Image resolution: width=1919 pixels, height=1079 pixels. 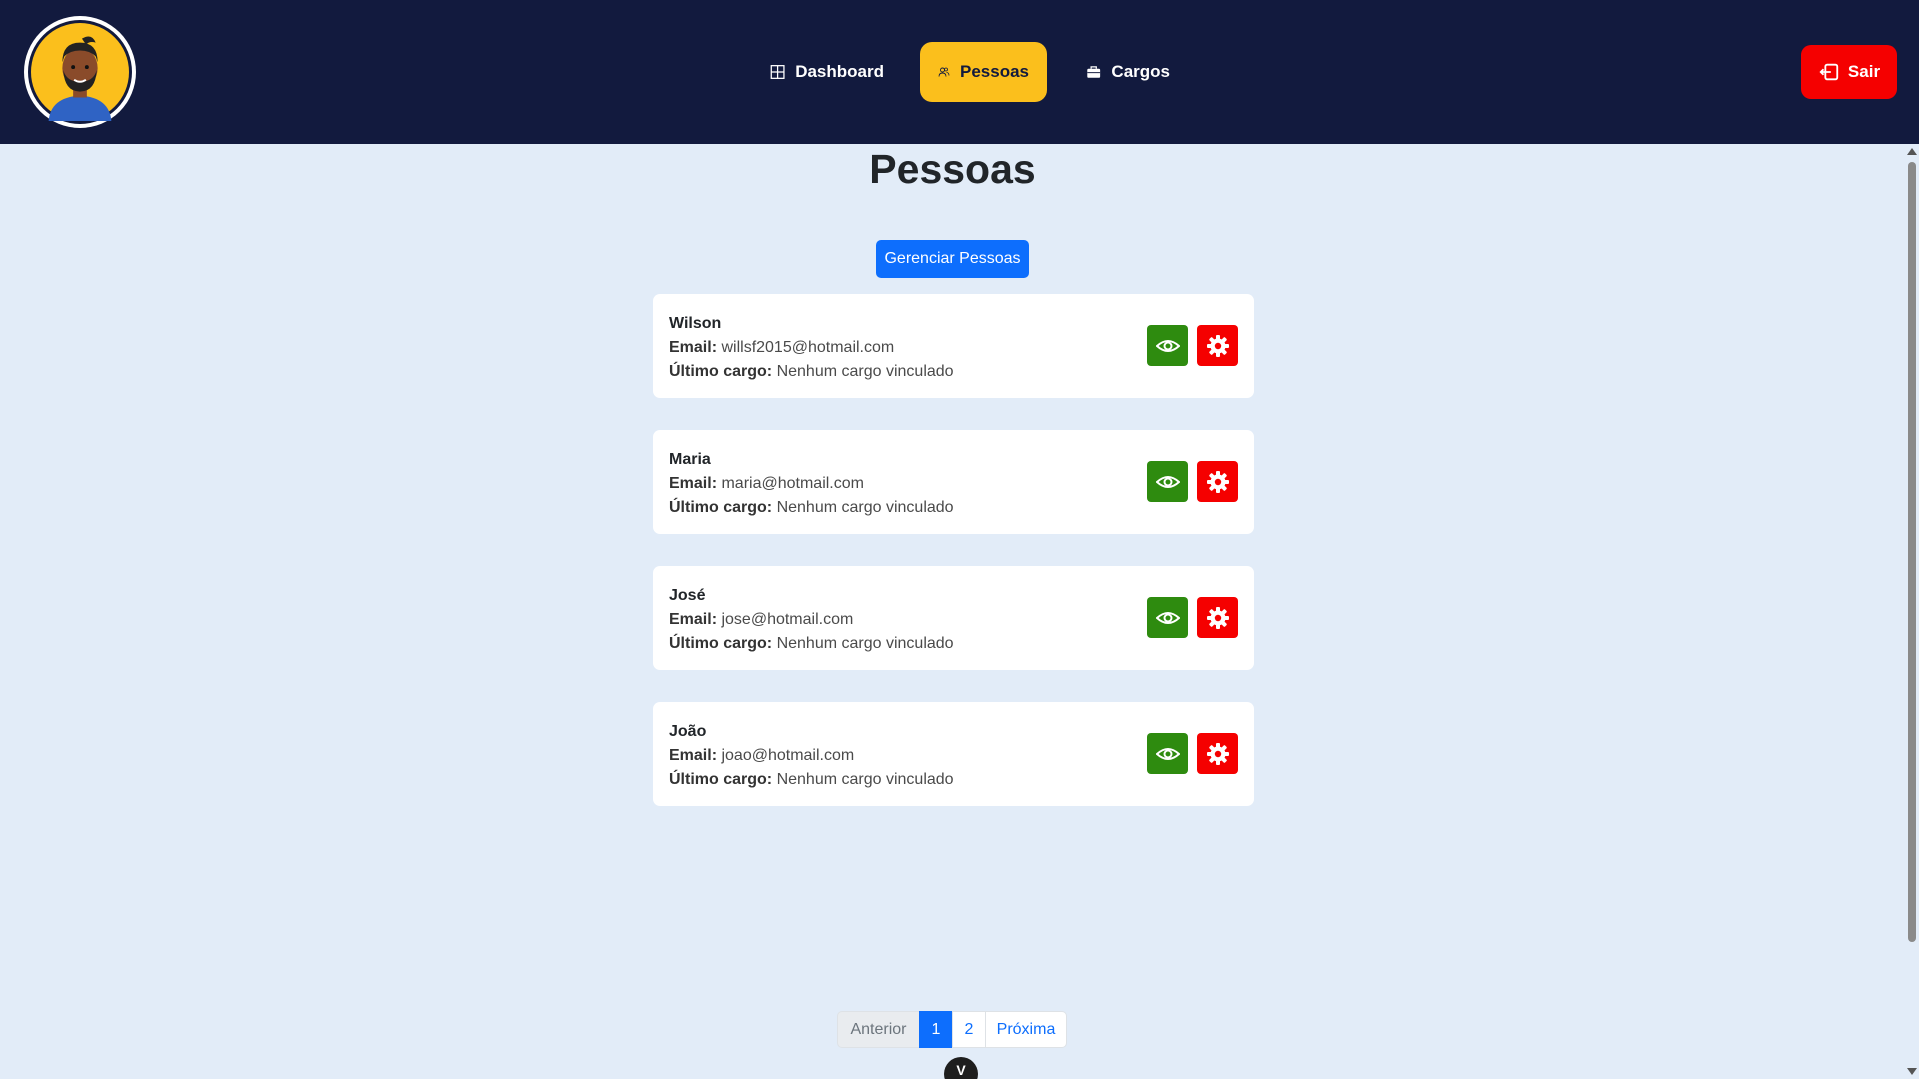 I want to click on user-avatar, so click(x=80, y=72).